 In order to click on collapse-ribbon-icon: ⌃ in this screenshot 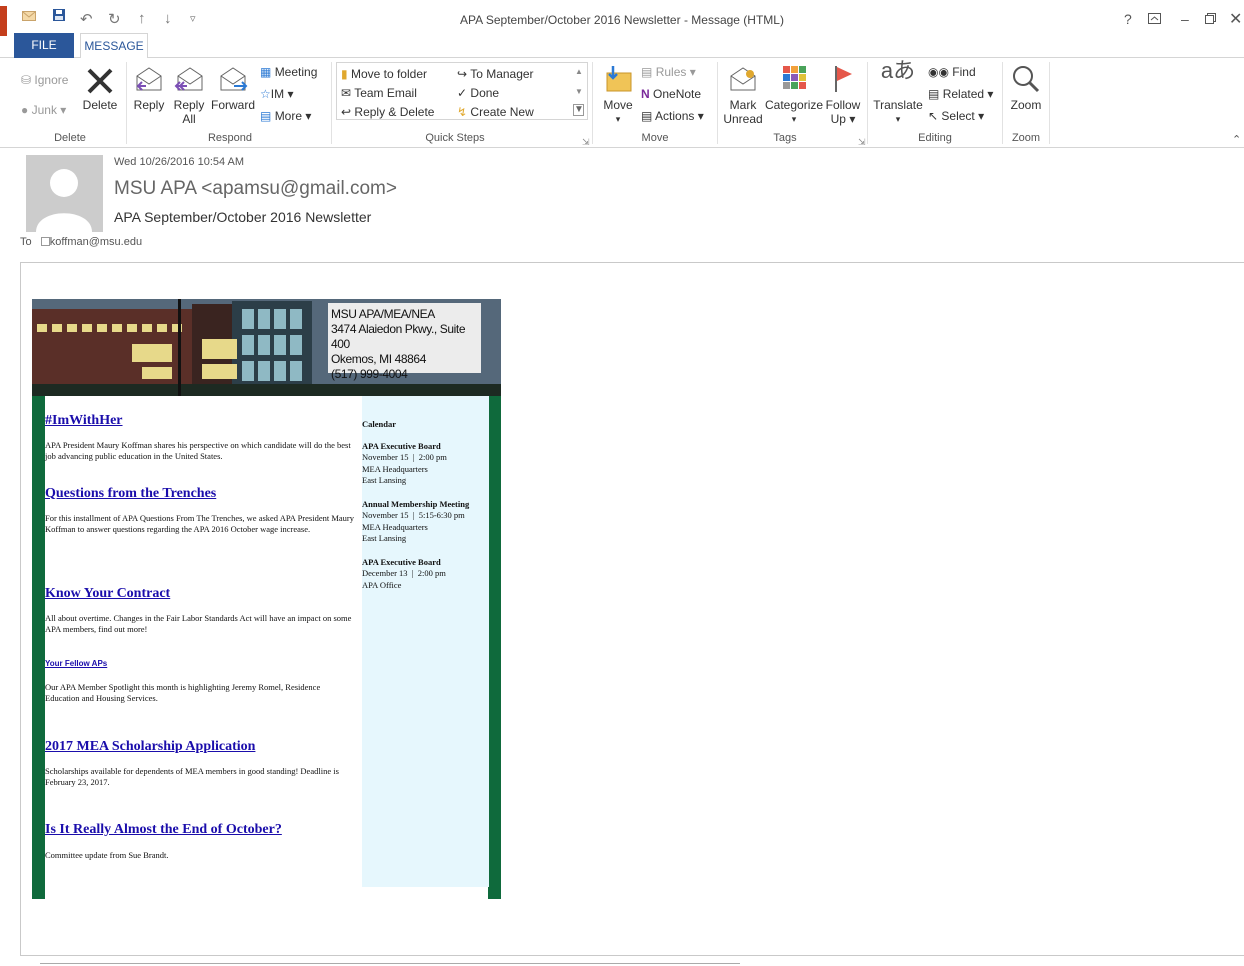, I will do `click(1236, 140)`.